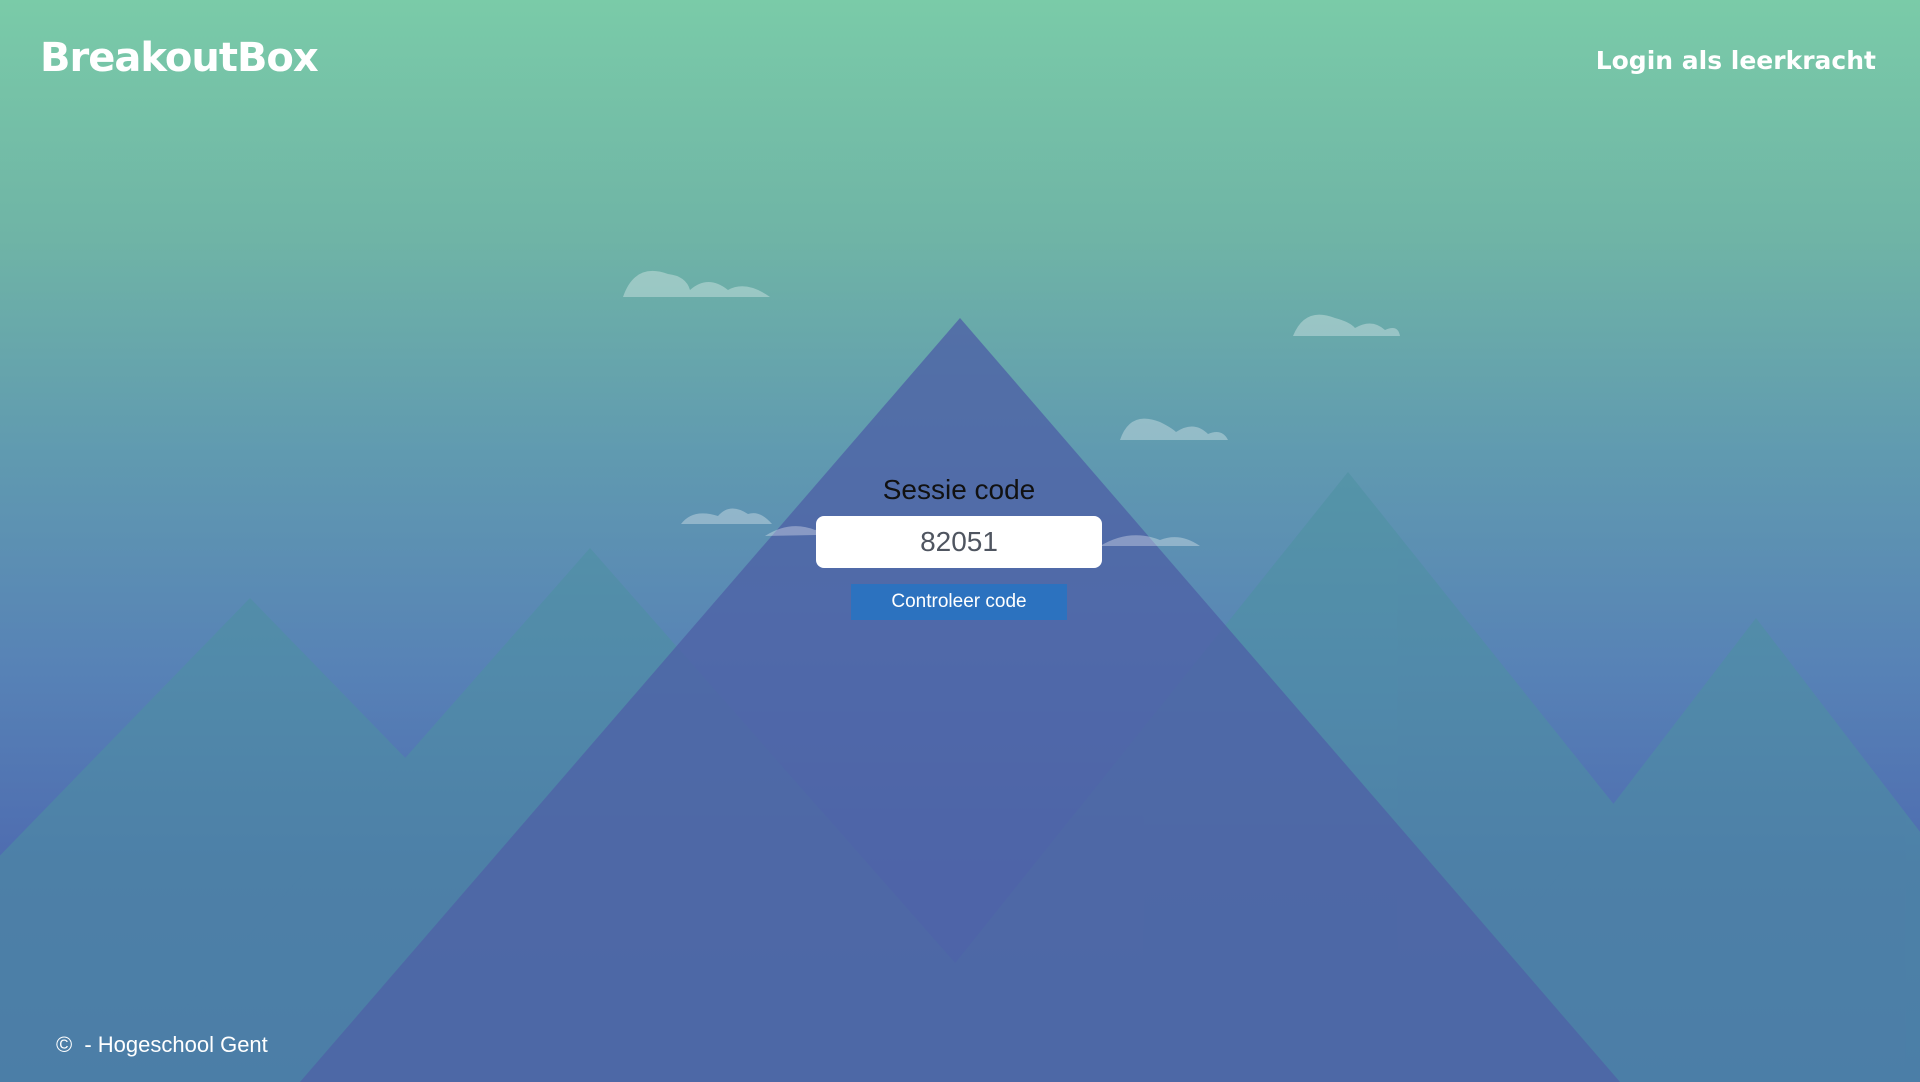  I want to click on session-panel: Sessie code Controleer code, so click(959, 545).